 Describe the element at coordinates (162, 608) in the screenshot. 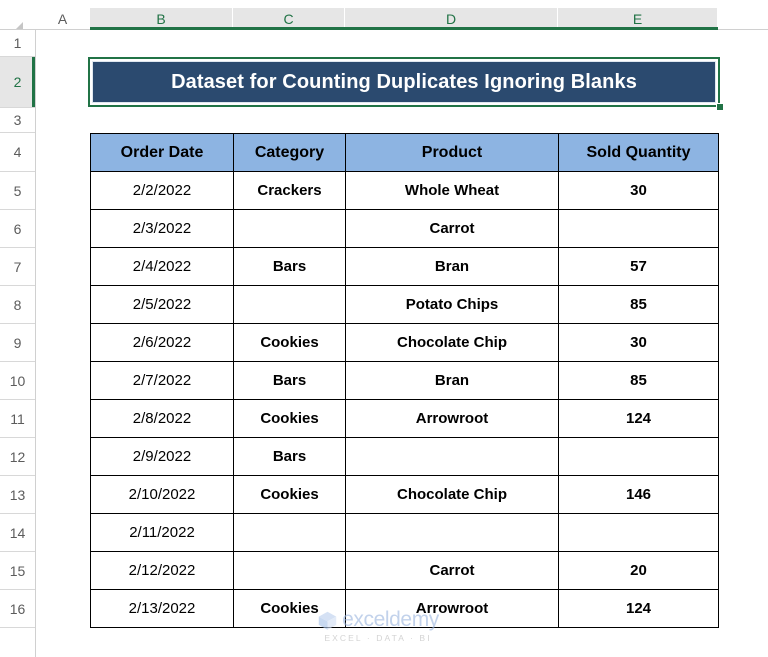

I see `cell-order-date: 2/13/2022` at that location.